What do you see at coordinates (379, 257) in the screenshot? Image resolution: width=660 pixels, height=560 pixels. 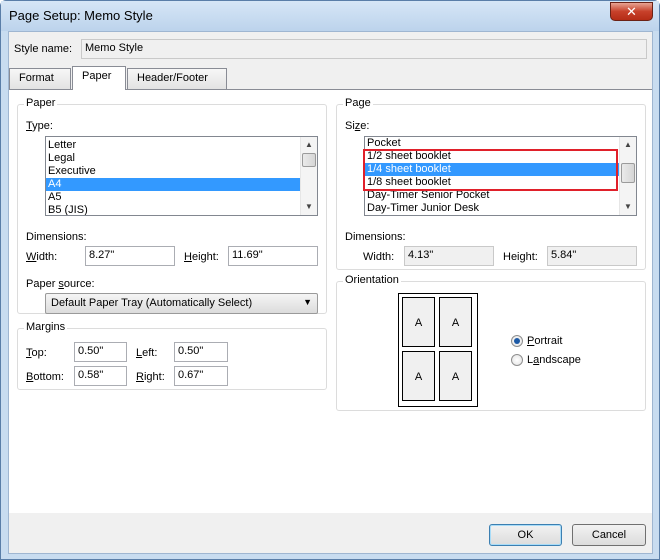 I see `page-width-label: Width:` at bounding box center [379, 257].